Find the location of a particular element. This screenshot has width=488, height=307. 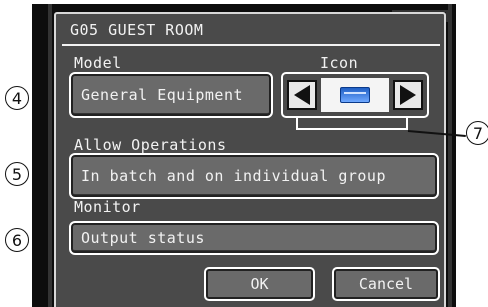

model-label: Model is located at coordinates (98, 63).